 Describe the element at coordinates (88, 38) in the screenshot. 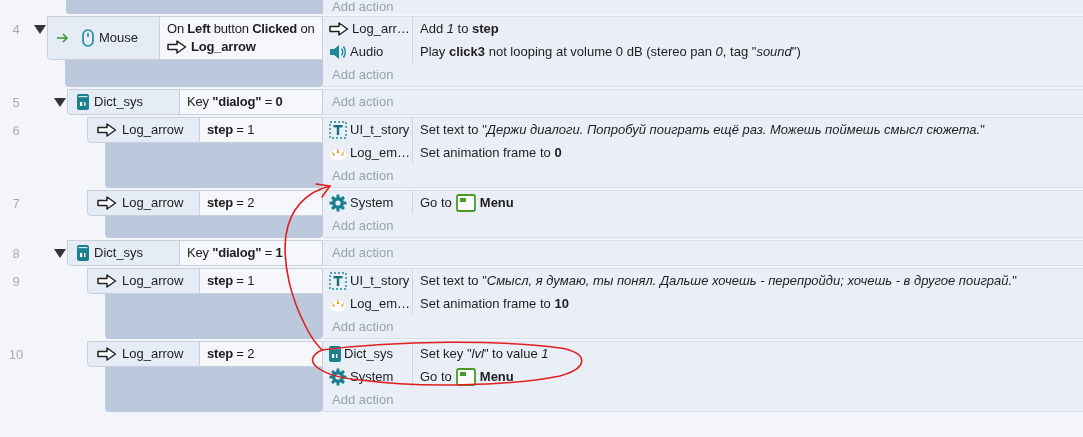

I see `mouse-icon` at that location.